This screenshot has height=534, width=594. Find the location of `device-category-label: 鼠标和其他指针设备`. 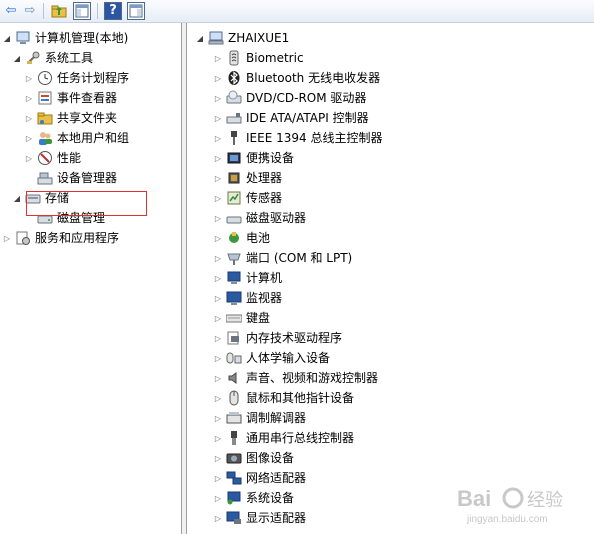

device-category-label: 鼠标和其他指针设备 is located at coordinates (300, 398).